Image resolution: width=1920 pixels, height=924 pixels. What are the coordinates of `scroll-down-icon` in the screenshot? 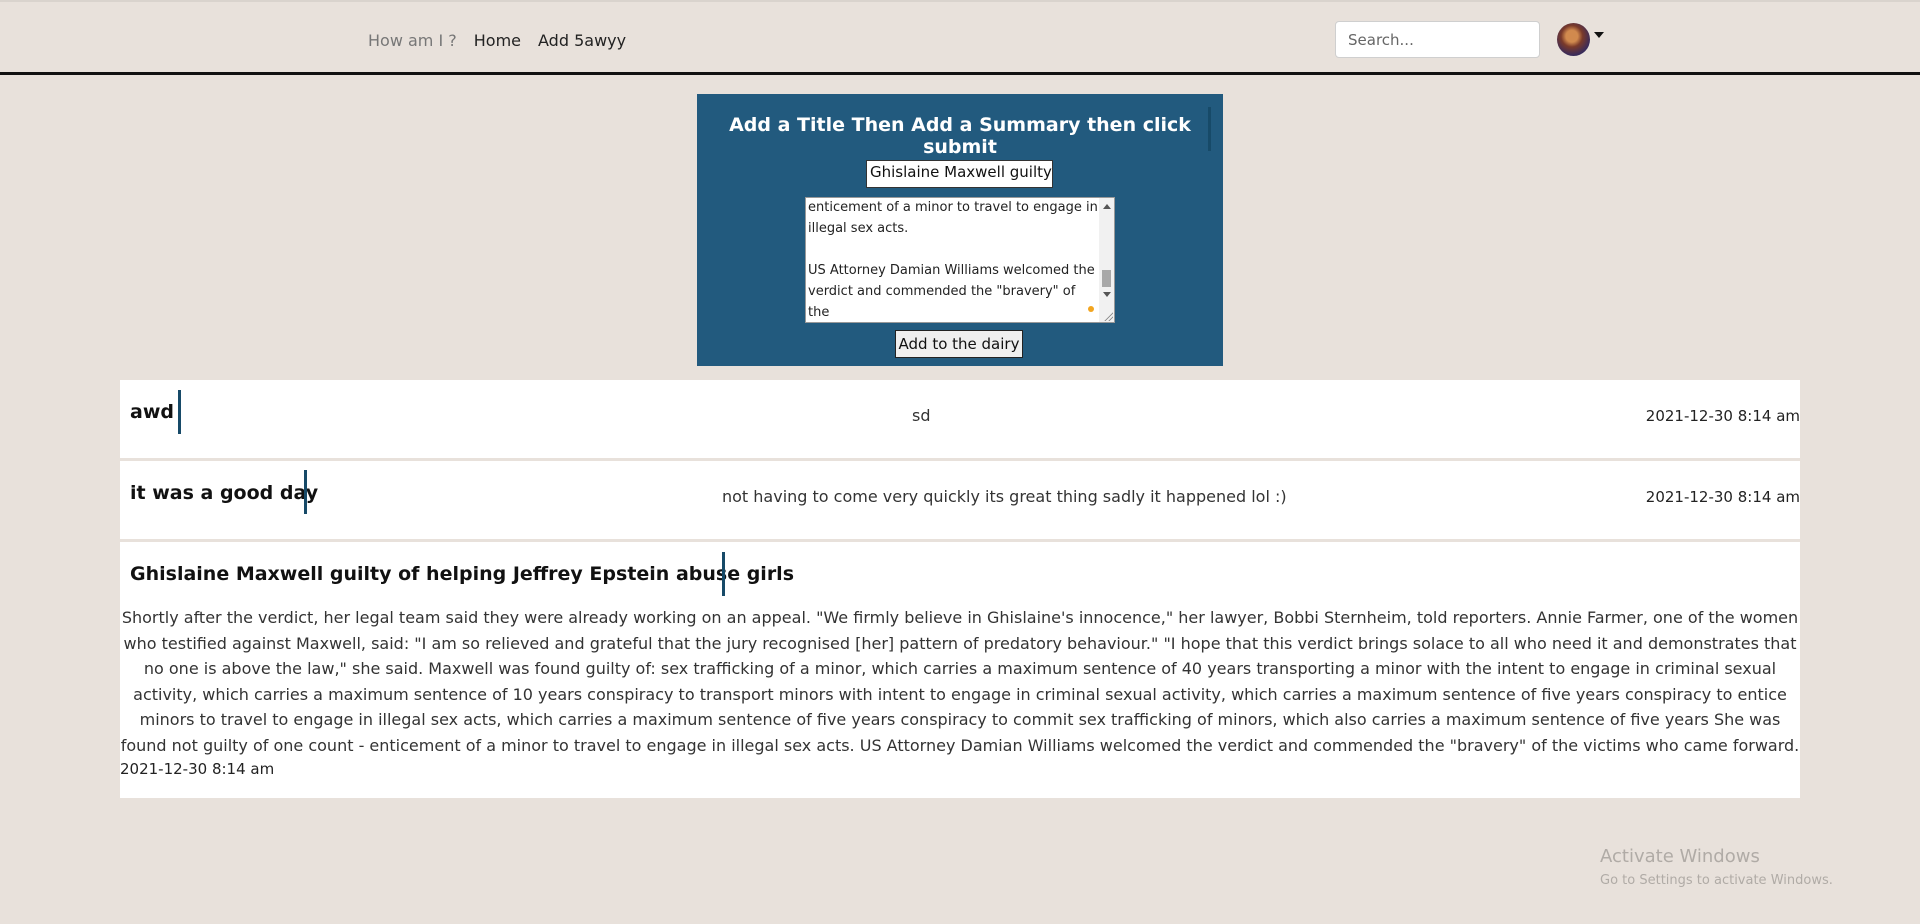 It's located at (1107, 294).